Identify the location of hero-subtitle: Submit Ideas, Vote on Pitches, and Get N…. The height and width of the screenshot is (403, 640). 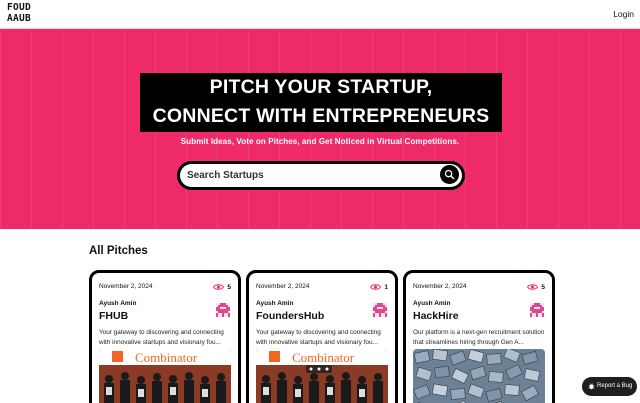
(320, 141).